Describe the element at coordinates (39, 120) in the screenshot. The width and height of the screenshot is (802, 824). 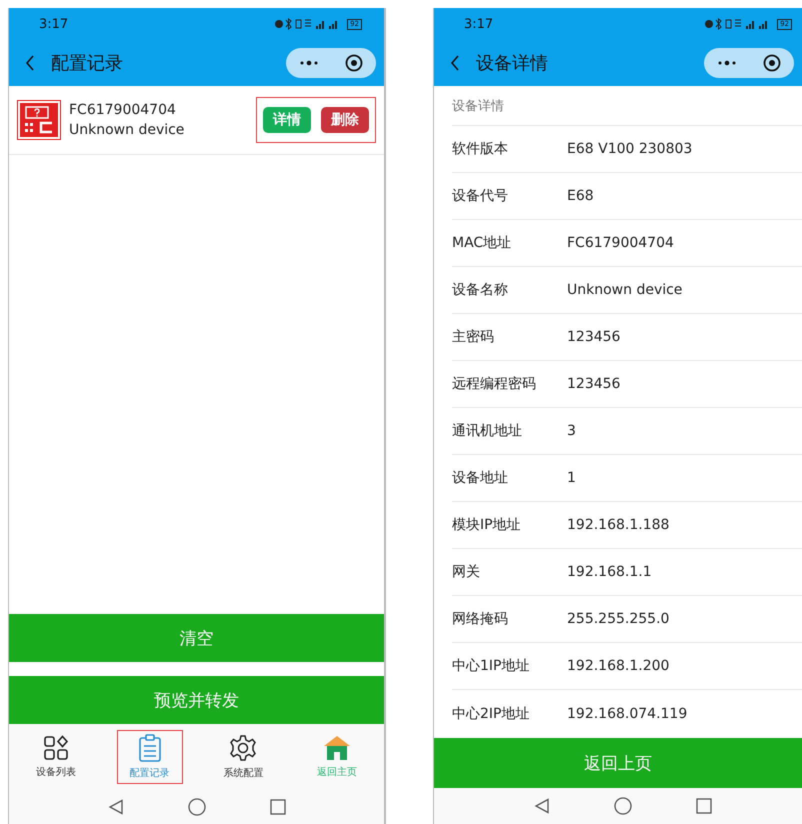
I see `device-unknown-icon` at that location.